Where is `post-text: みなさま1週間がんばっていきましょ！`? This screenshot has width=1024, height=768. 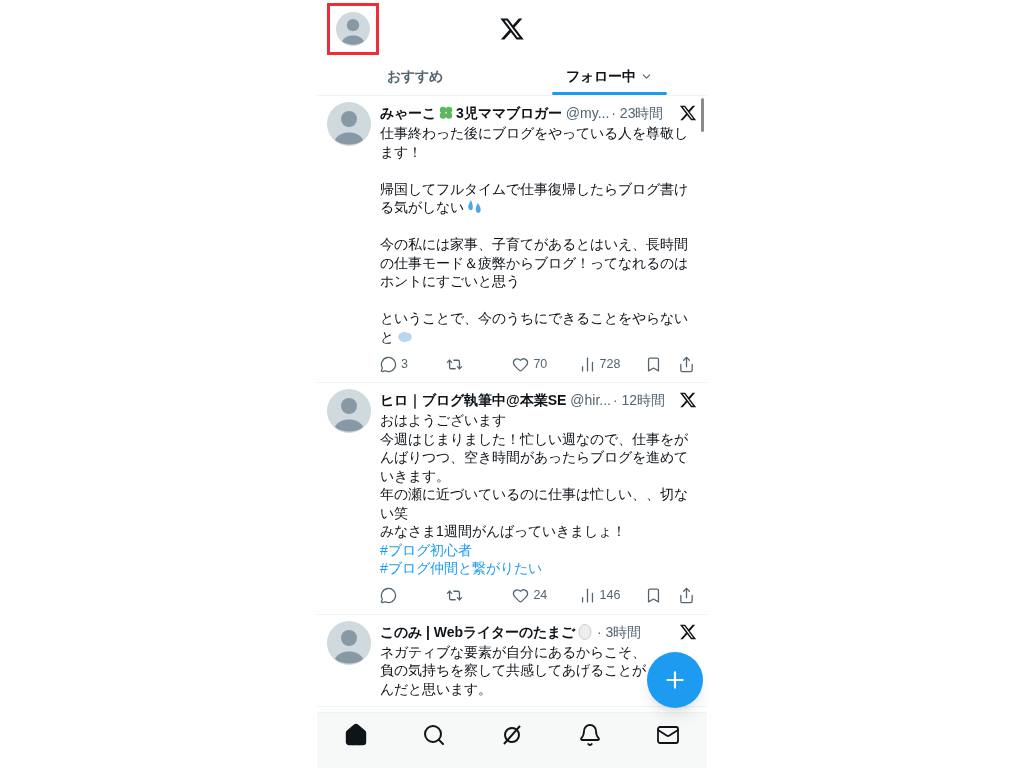
post-text: みなさま1週間がんばっていきましょ！ is located at coordinates (503, 531).